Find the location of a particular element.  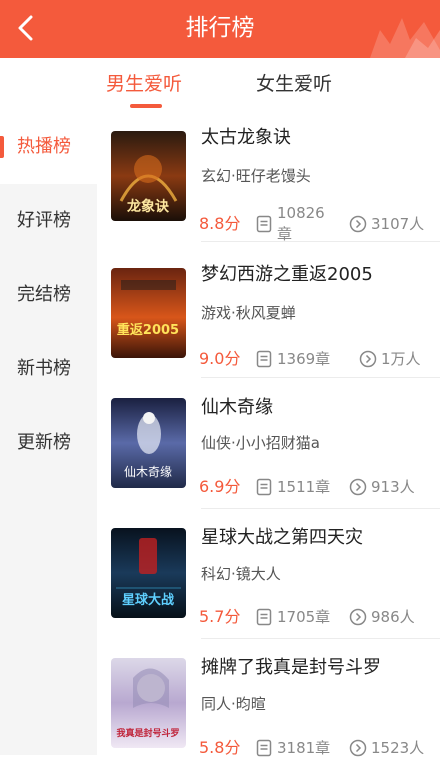

list-item: 龙象诀 太古龙象诀 玄幻·旺仔老馒头 8.8分 10826章 3107人 is located at coordinates (268, 176).